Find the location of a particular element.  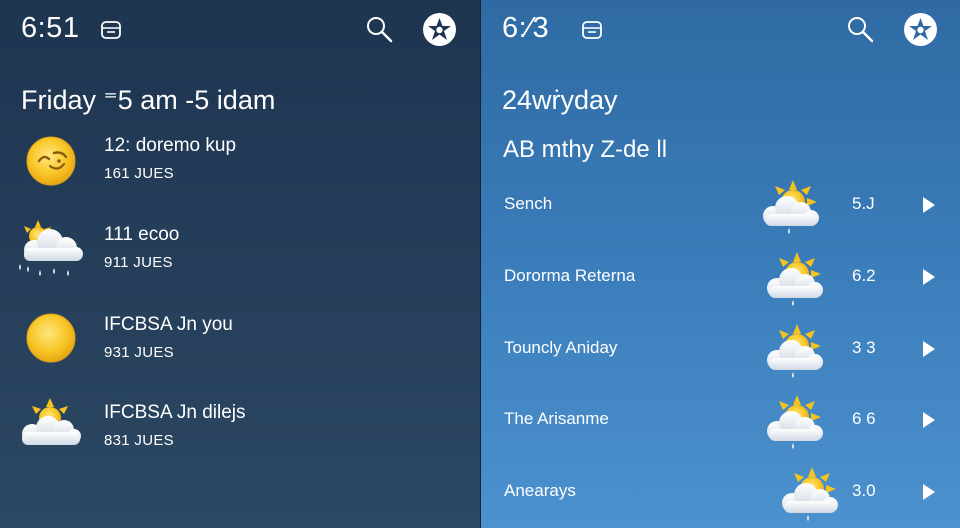

page-title: Friday ⁼5 am -5 idam is located at coordinates (148, 100).